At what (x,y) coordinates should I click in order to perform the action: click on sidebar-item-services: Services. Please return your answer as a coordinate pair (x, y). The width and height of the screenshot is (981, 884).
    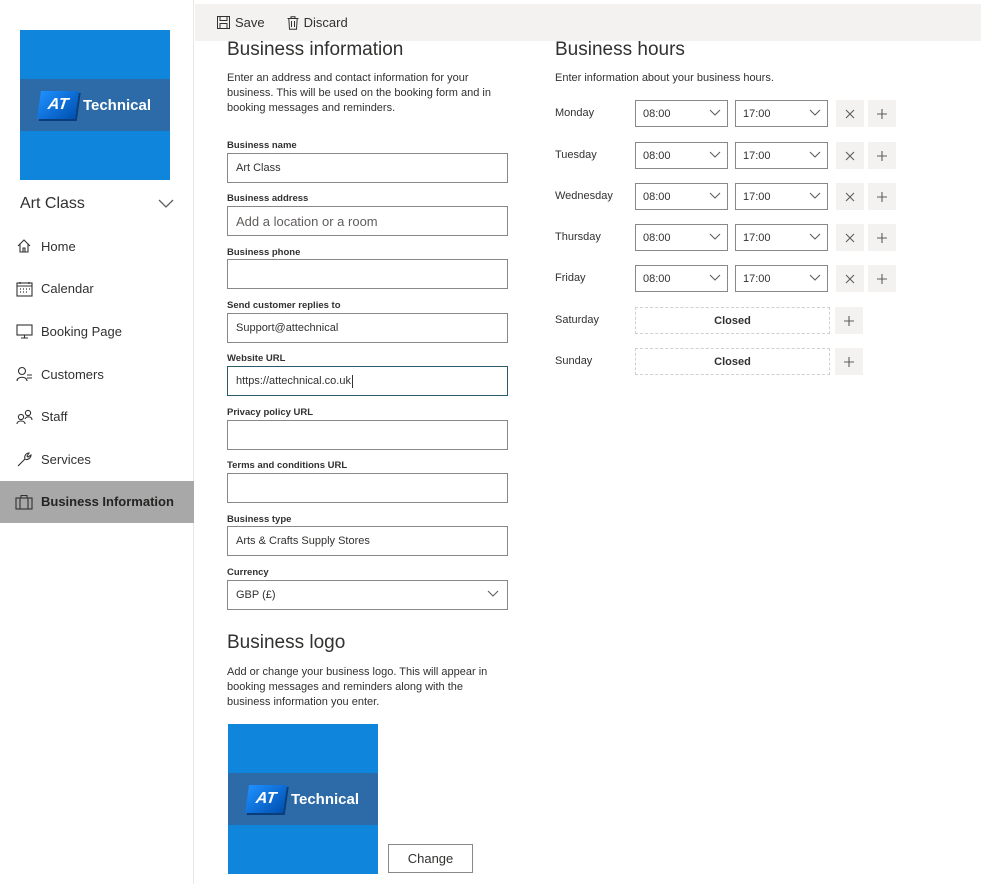
    Looking at the image, I should click on (97, 459).